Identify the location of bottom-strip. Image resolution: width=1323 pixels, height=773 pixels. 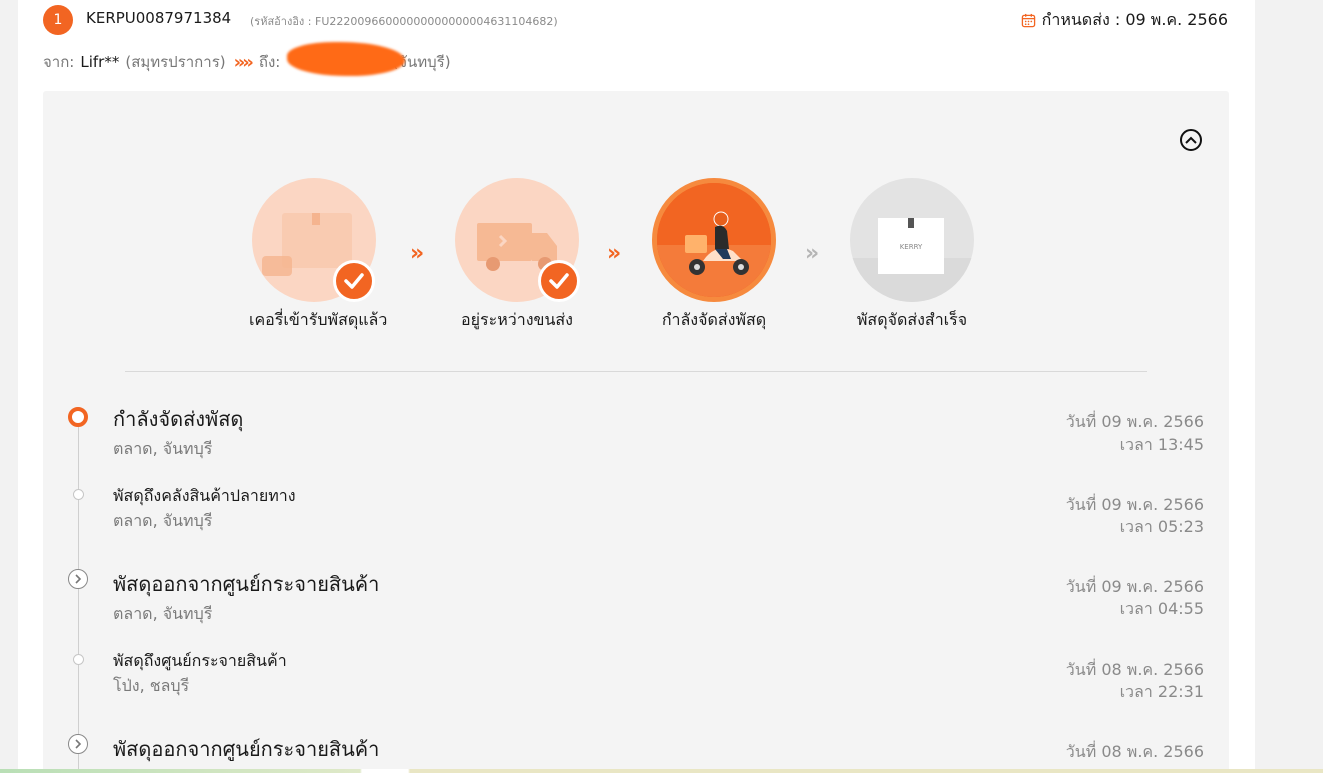
(661, 771).